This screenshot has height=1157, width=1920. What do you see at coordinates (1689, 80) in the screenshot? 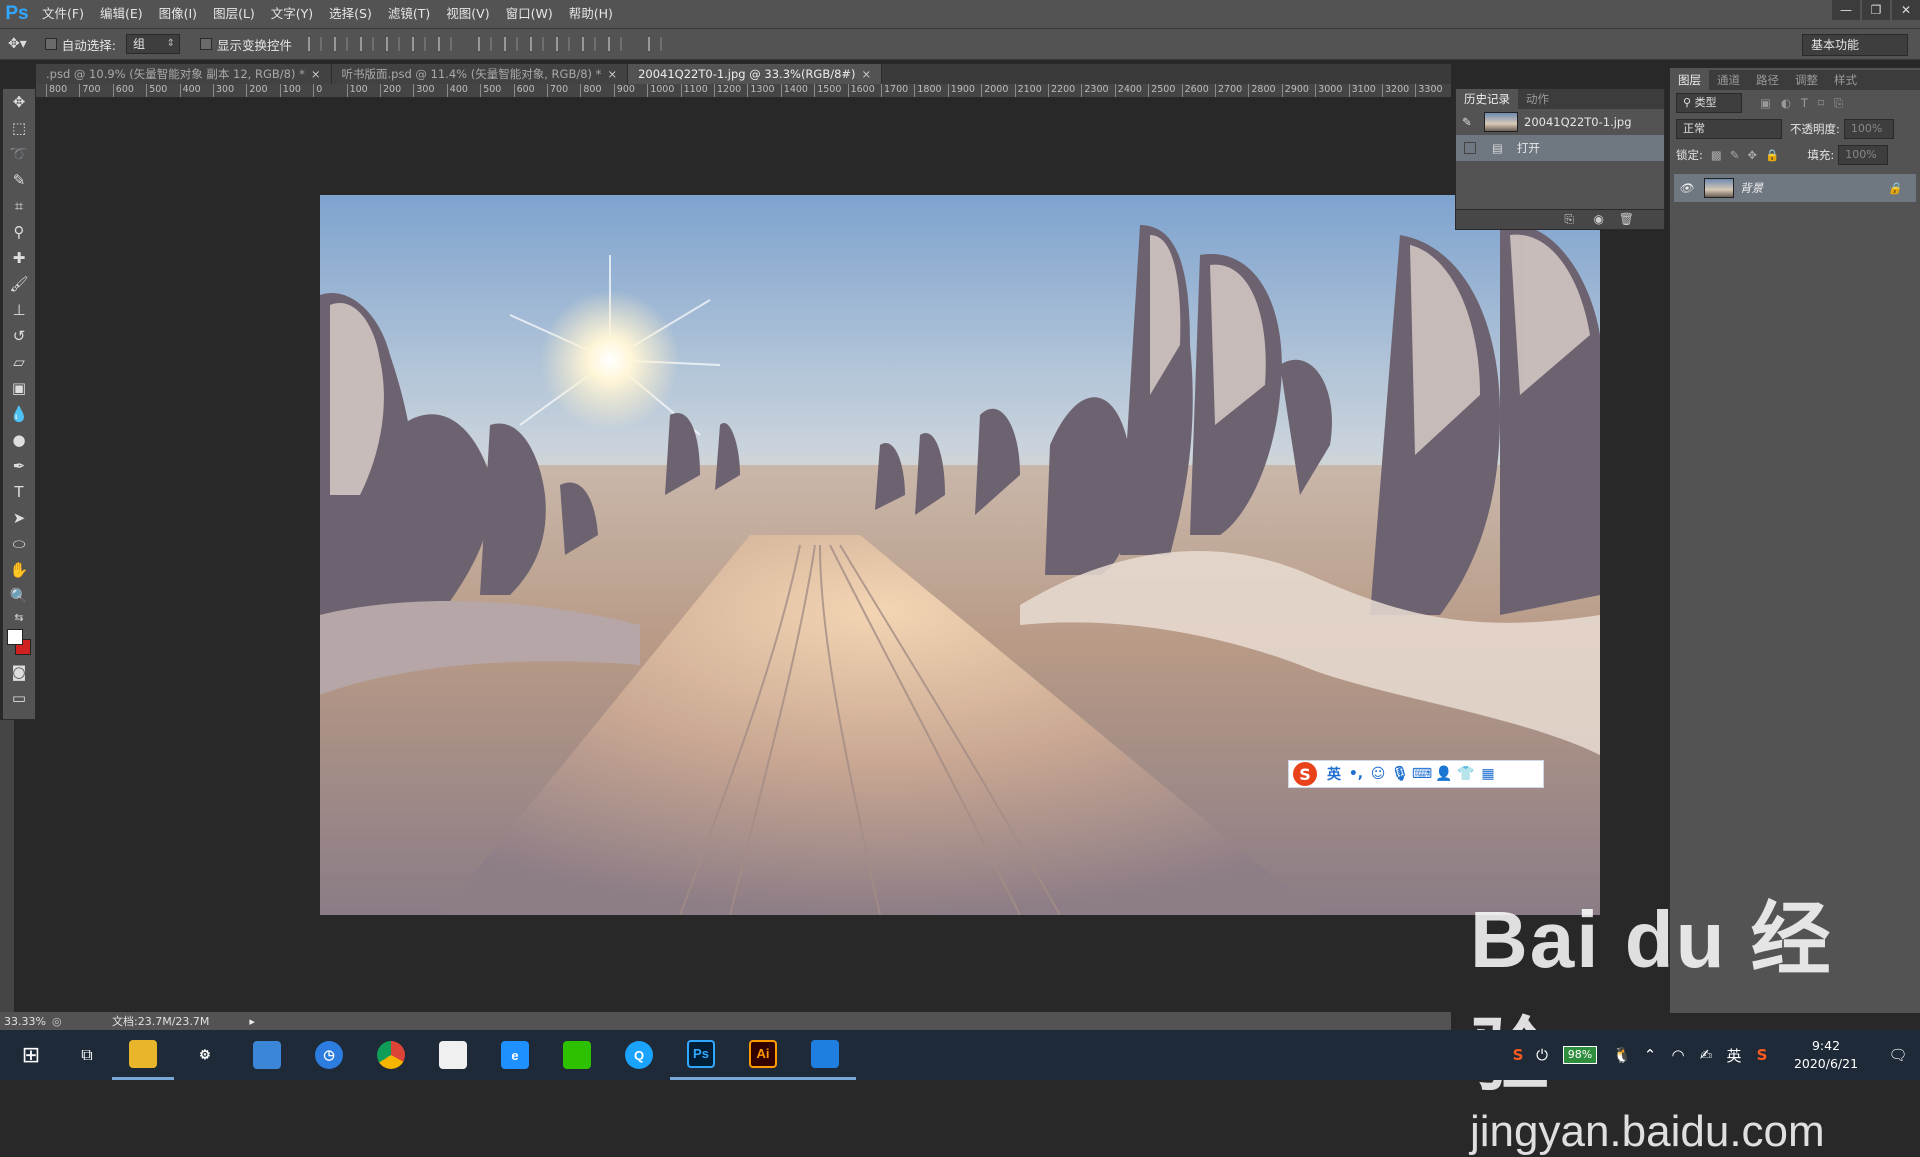
I see `tab-layers: 图层` at bounding box center [1689, 80].